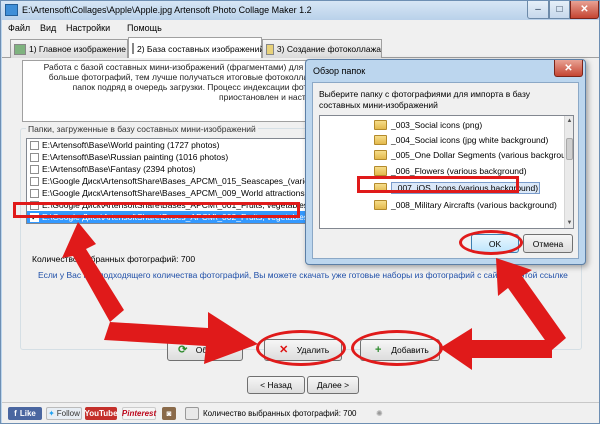 The image size is (600, 424). Describe the element at coordinates (101, 413) in the screenshot. I see `youtube-button: YouTube` at that location.